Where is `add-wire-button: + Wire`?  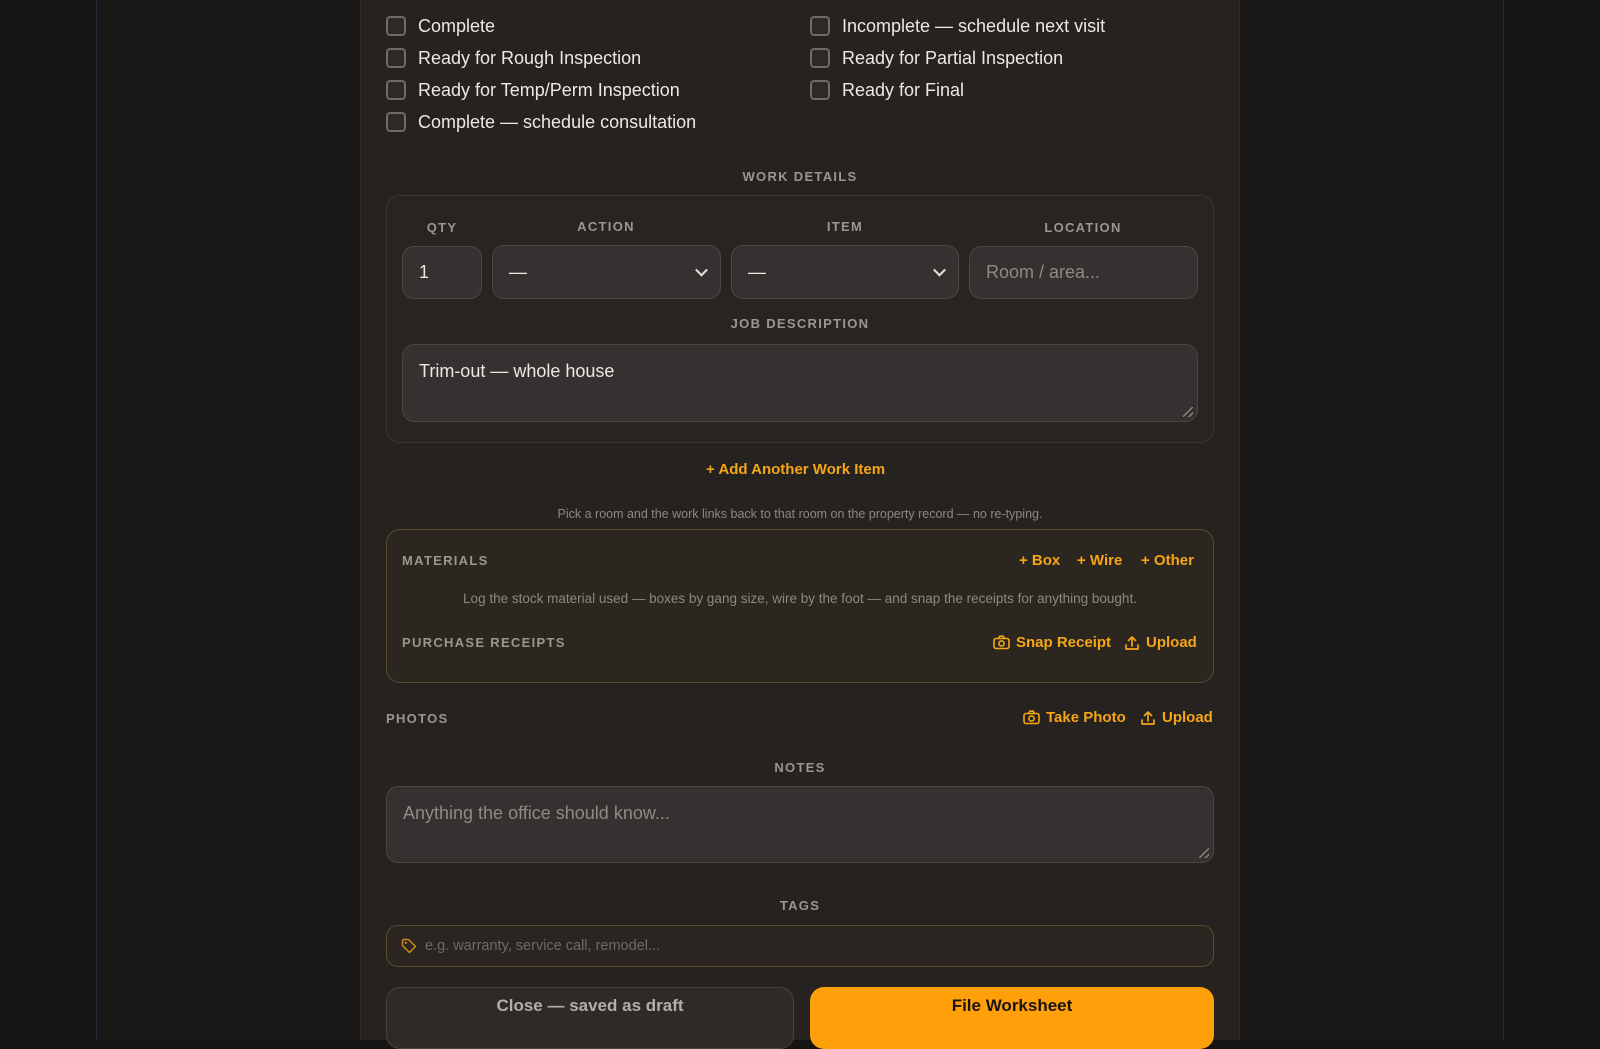 add-wire-button: + Wire is located at coordinates (1099, 560).